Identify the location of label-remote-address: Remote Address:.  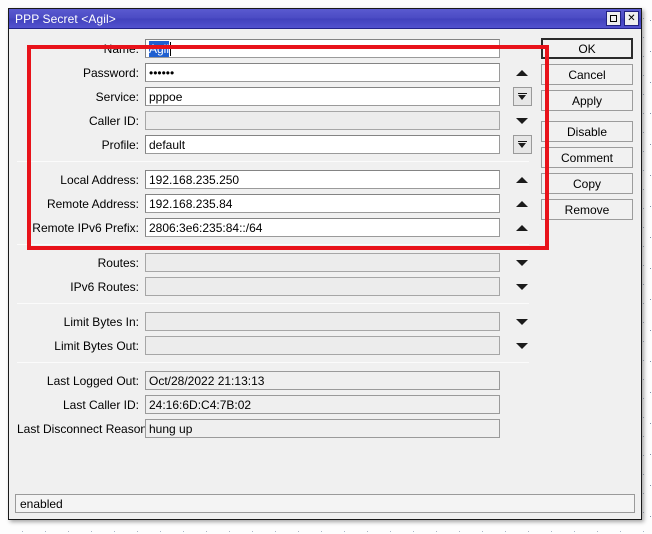
(92, 203).